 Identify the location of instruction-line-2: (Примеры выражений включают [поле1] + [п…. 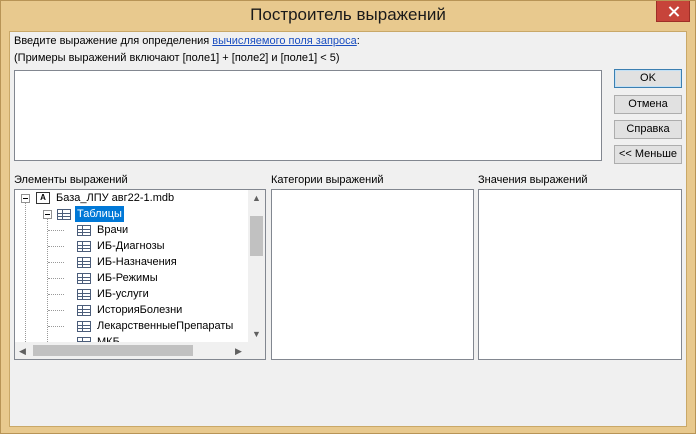
(177, 58).